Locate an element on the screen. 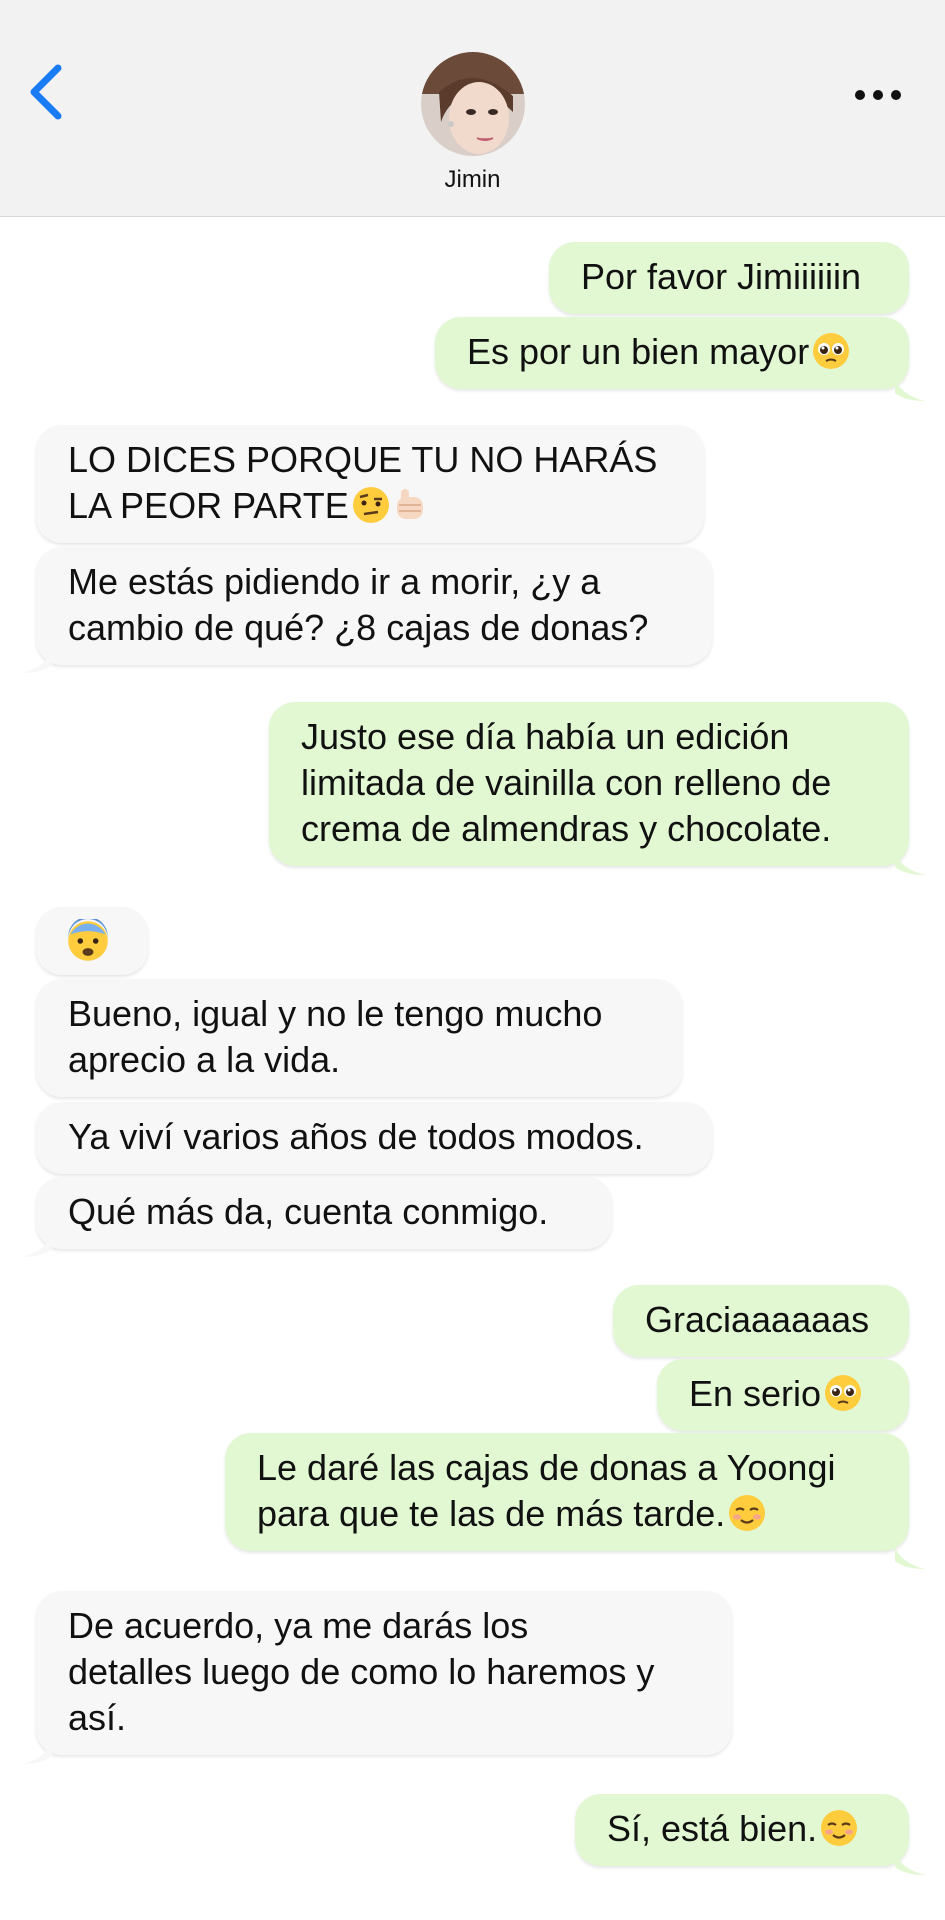 The image size is (945, 1920). message-text: Le daré las cajas de donas a Yoongi is located at coordinates (546, 1467).